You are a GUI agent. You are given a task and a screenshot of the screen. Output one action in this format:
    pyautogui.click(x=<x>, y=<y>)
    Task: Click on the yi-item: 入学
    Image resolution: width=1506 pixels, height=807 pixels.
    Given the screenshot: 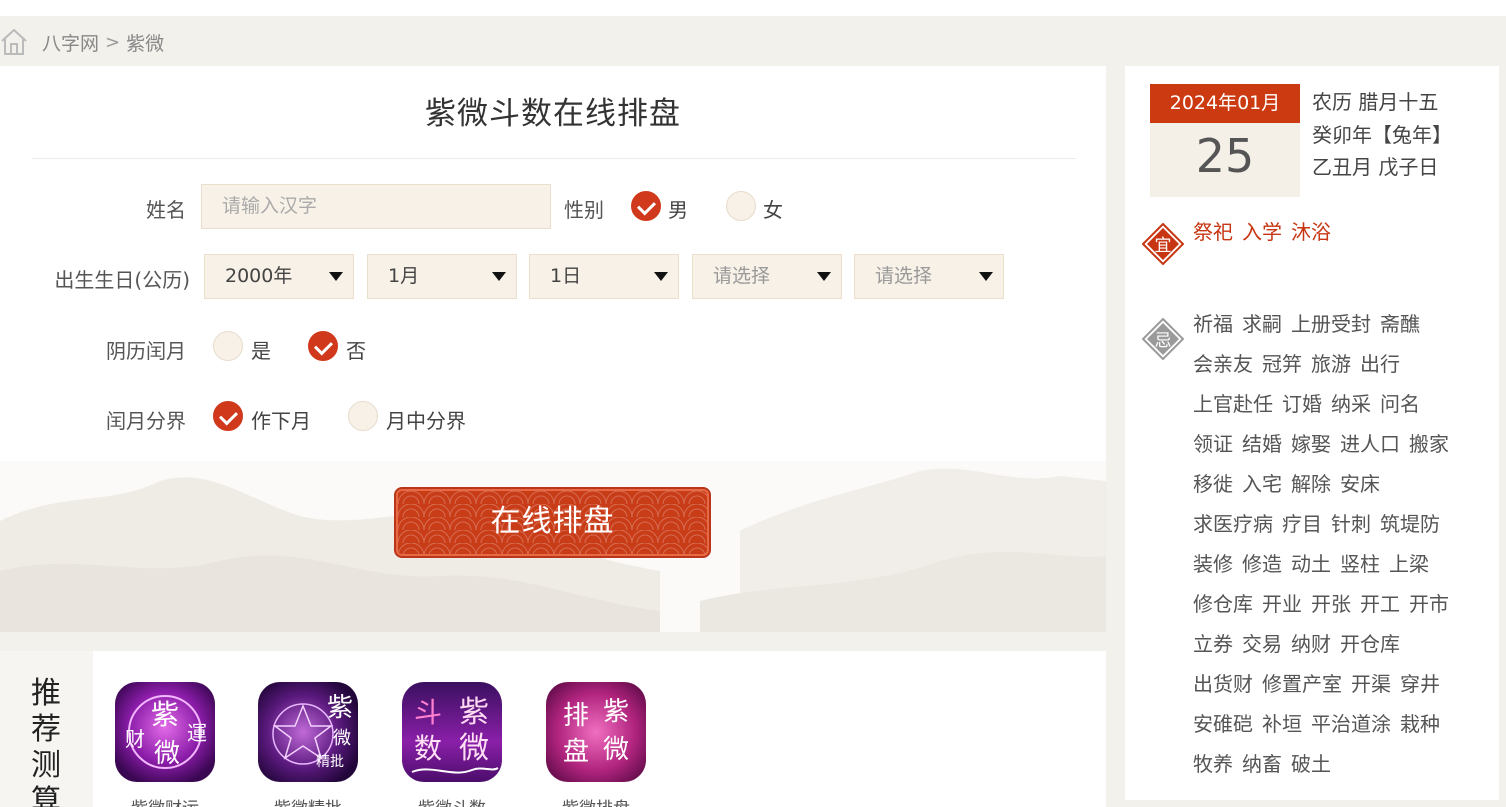 What is the action you would take?
    pyautogui.click(x=1262, y=232)
    